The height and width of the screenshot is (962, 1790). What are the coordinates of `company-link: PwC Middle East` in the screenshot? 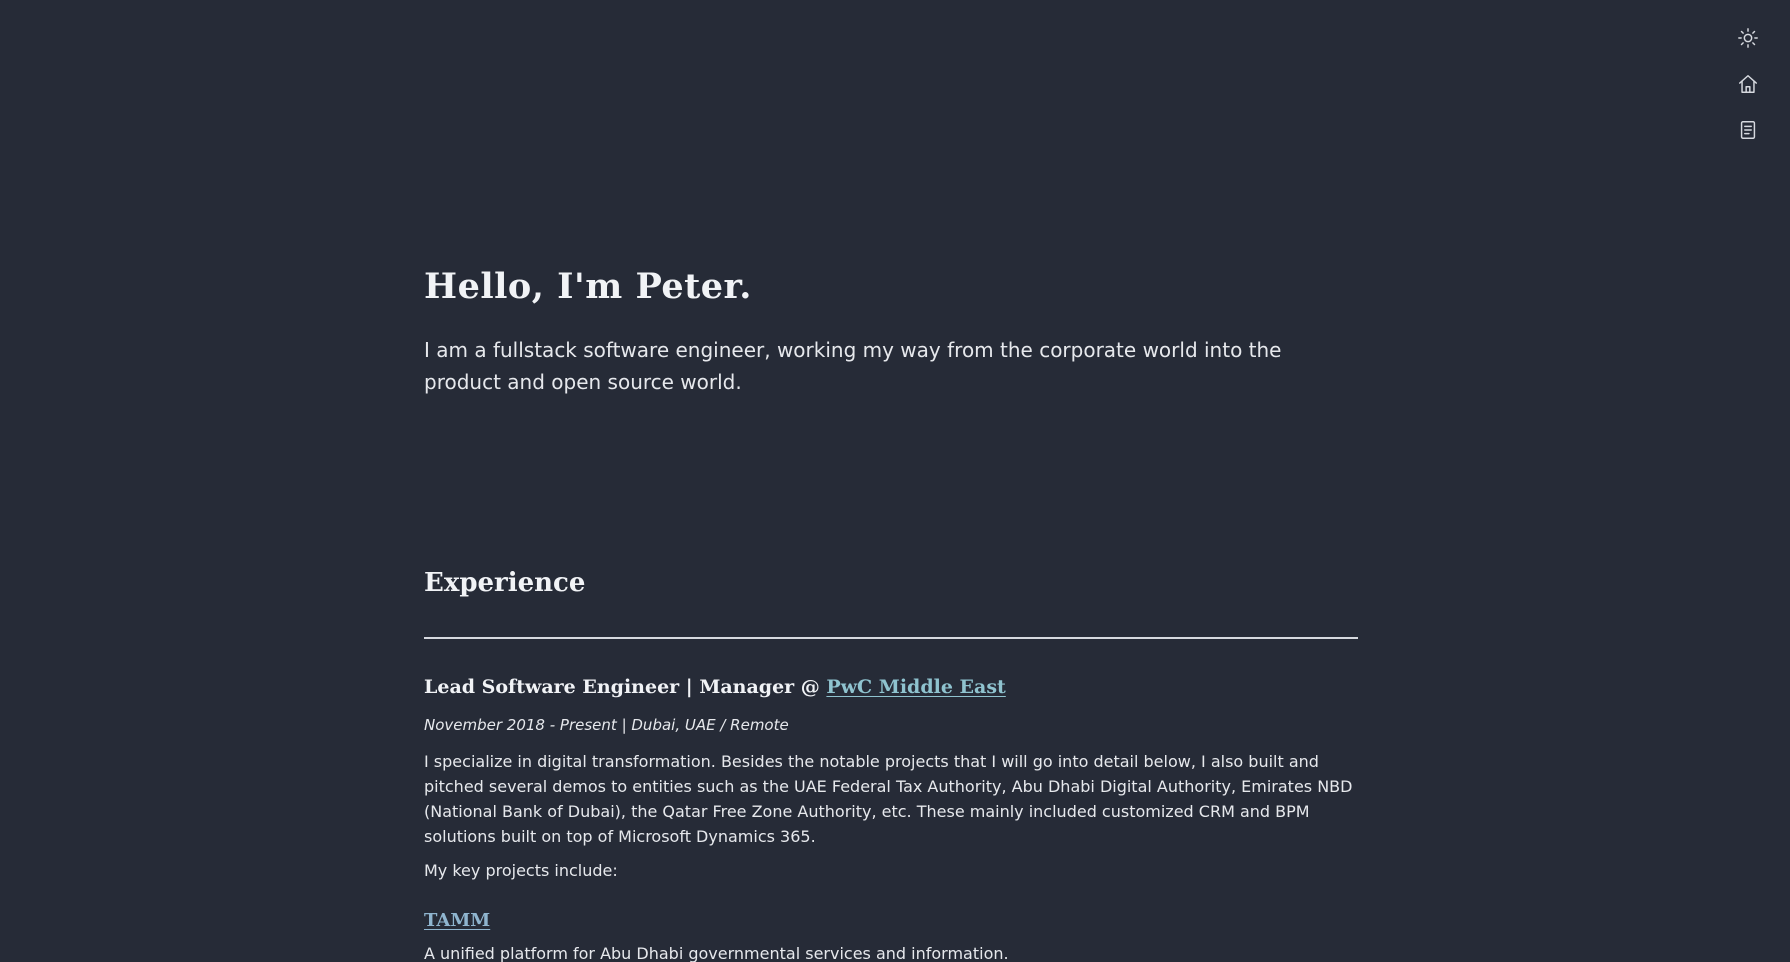 It's located at (915, 687).